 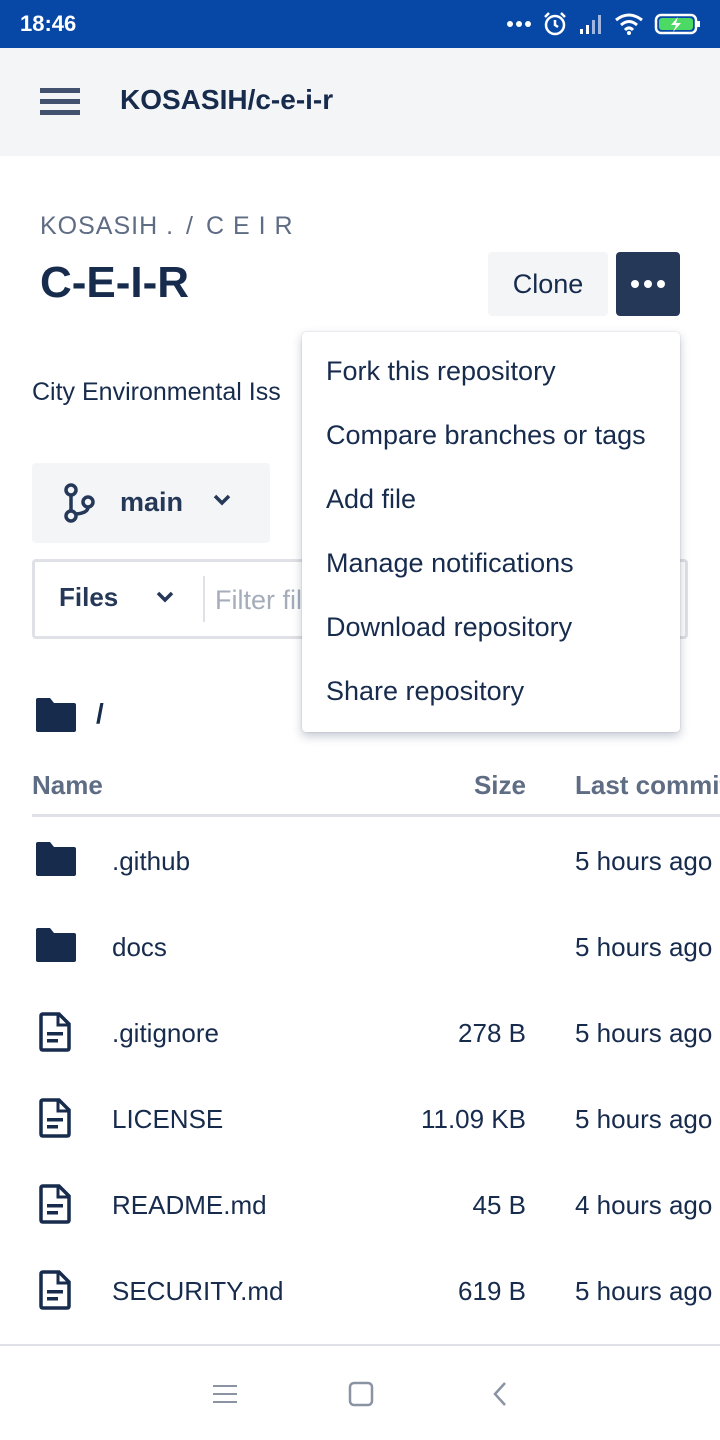 I want to click on file-name: .gitignore, so click(x=165, y=1033).